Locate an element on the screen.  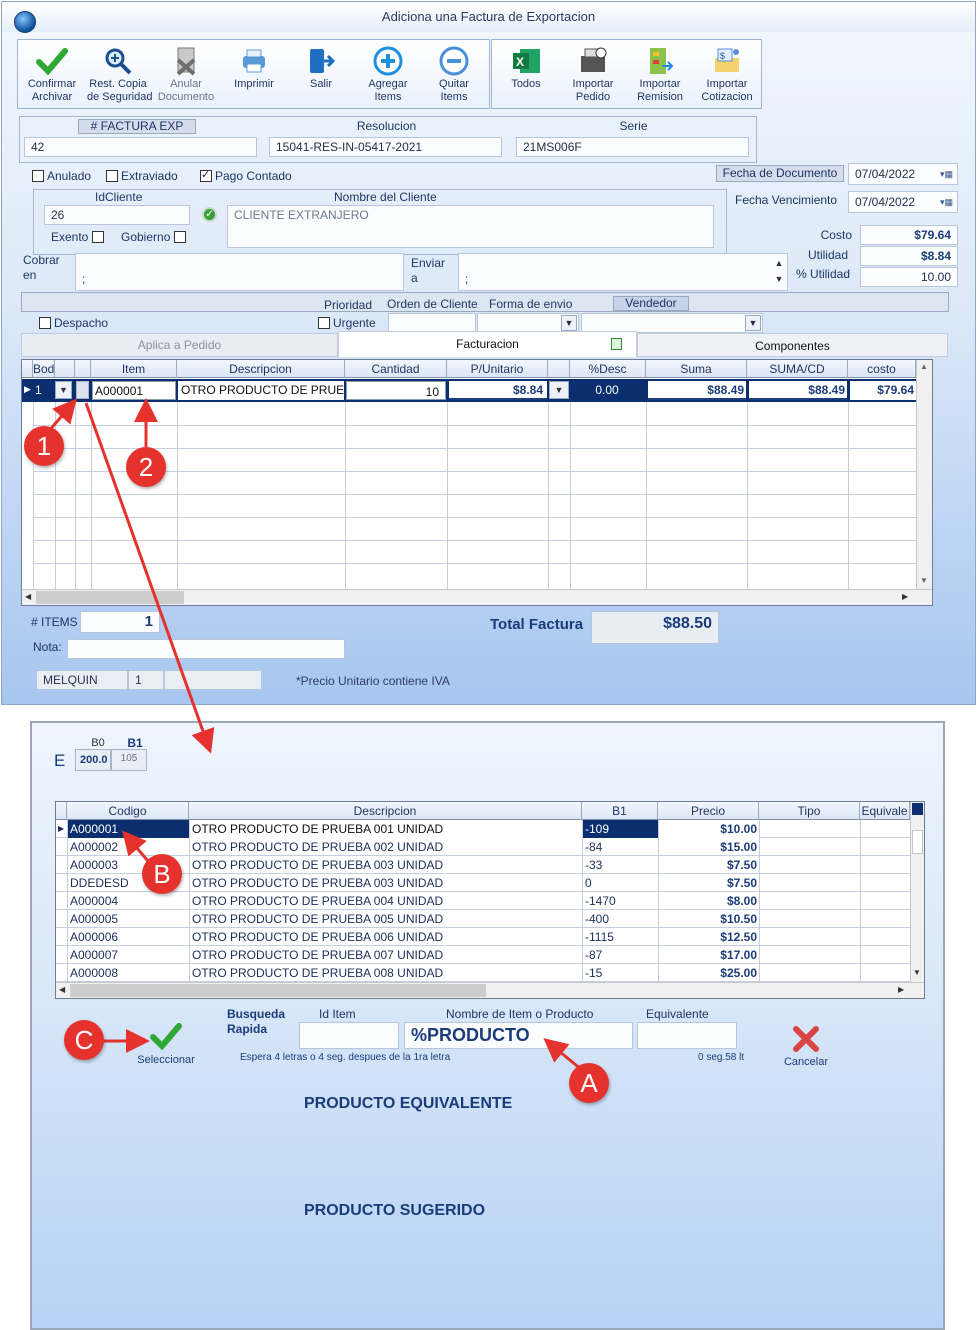
callout-1: 1 is located at coordinates (44, 446).